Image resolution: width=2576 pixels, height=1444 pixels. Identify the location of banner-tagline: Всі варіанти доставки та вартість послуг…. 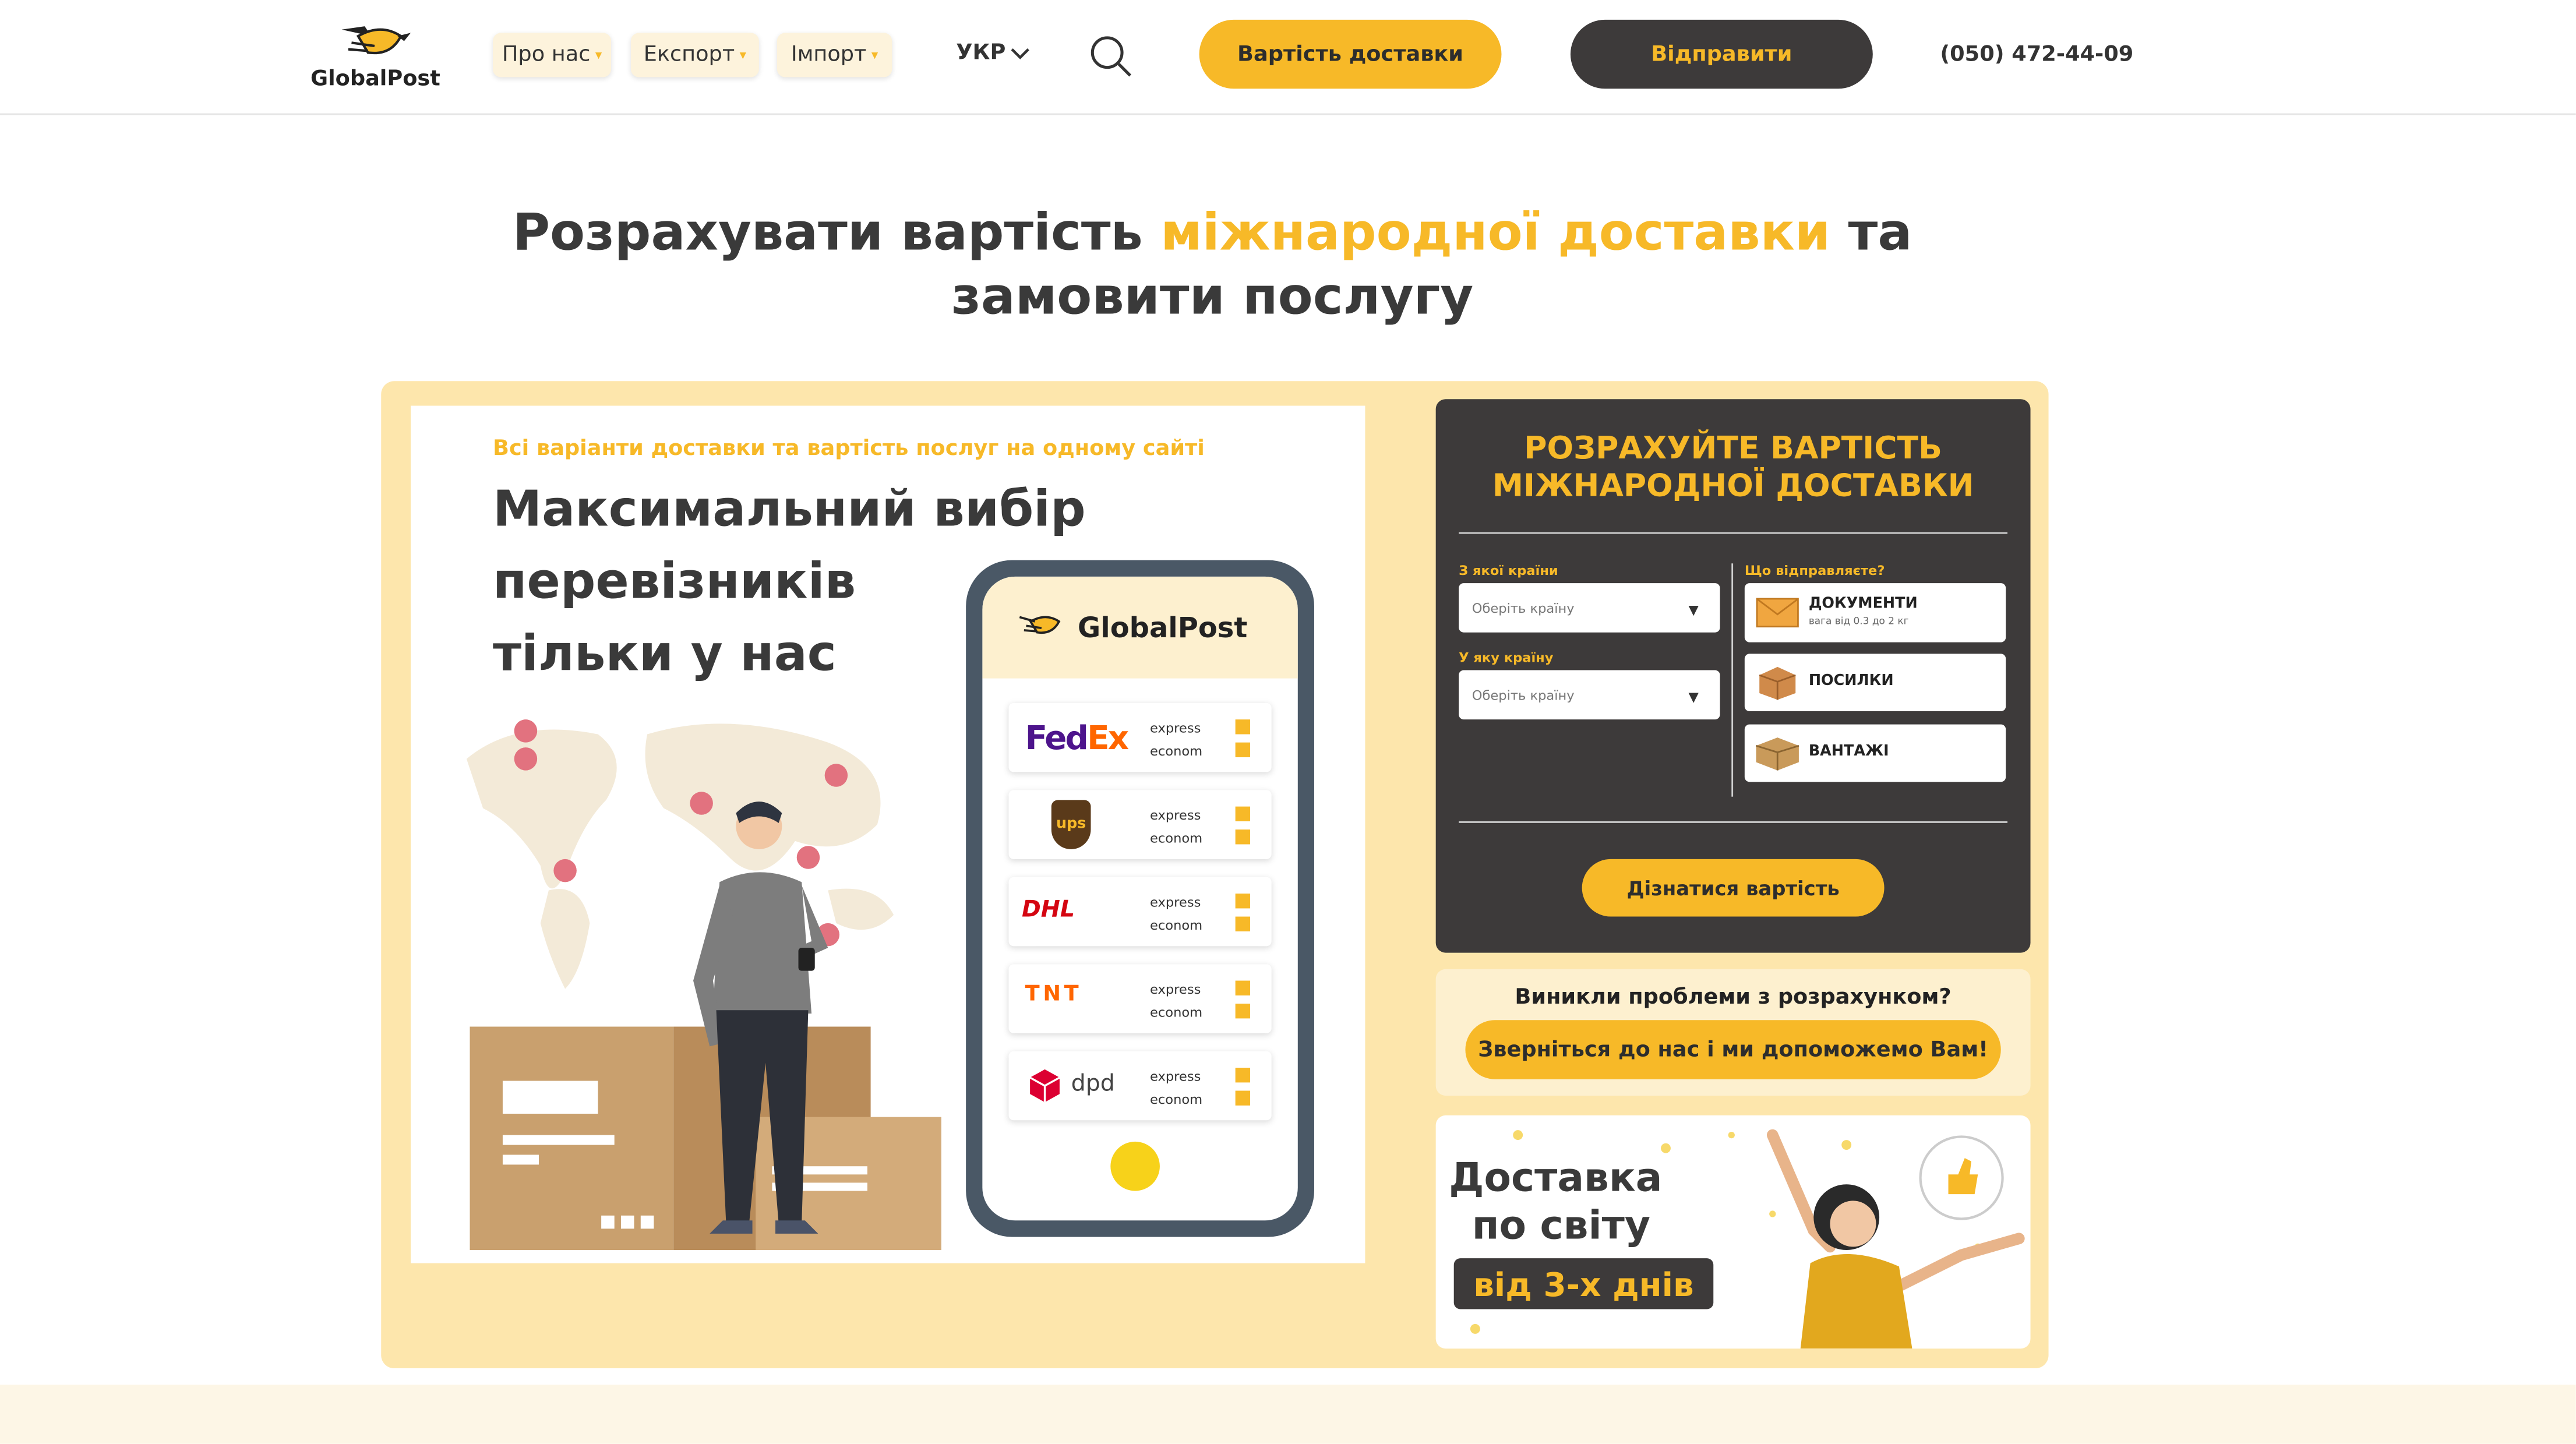
(849, 450).